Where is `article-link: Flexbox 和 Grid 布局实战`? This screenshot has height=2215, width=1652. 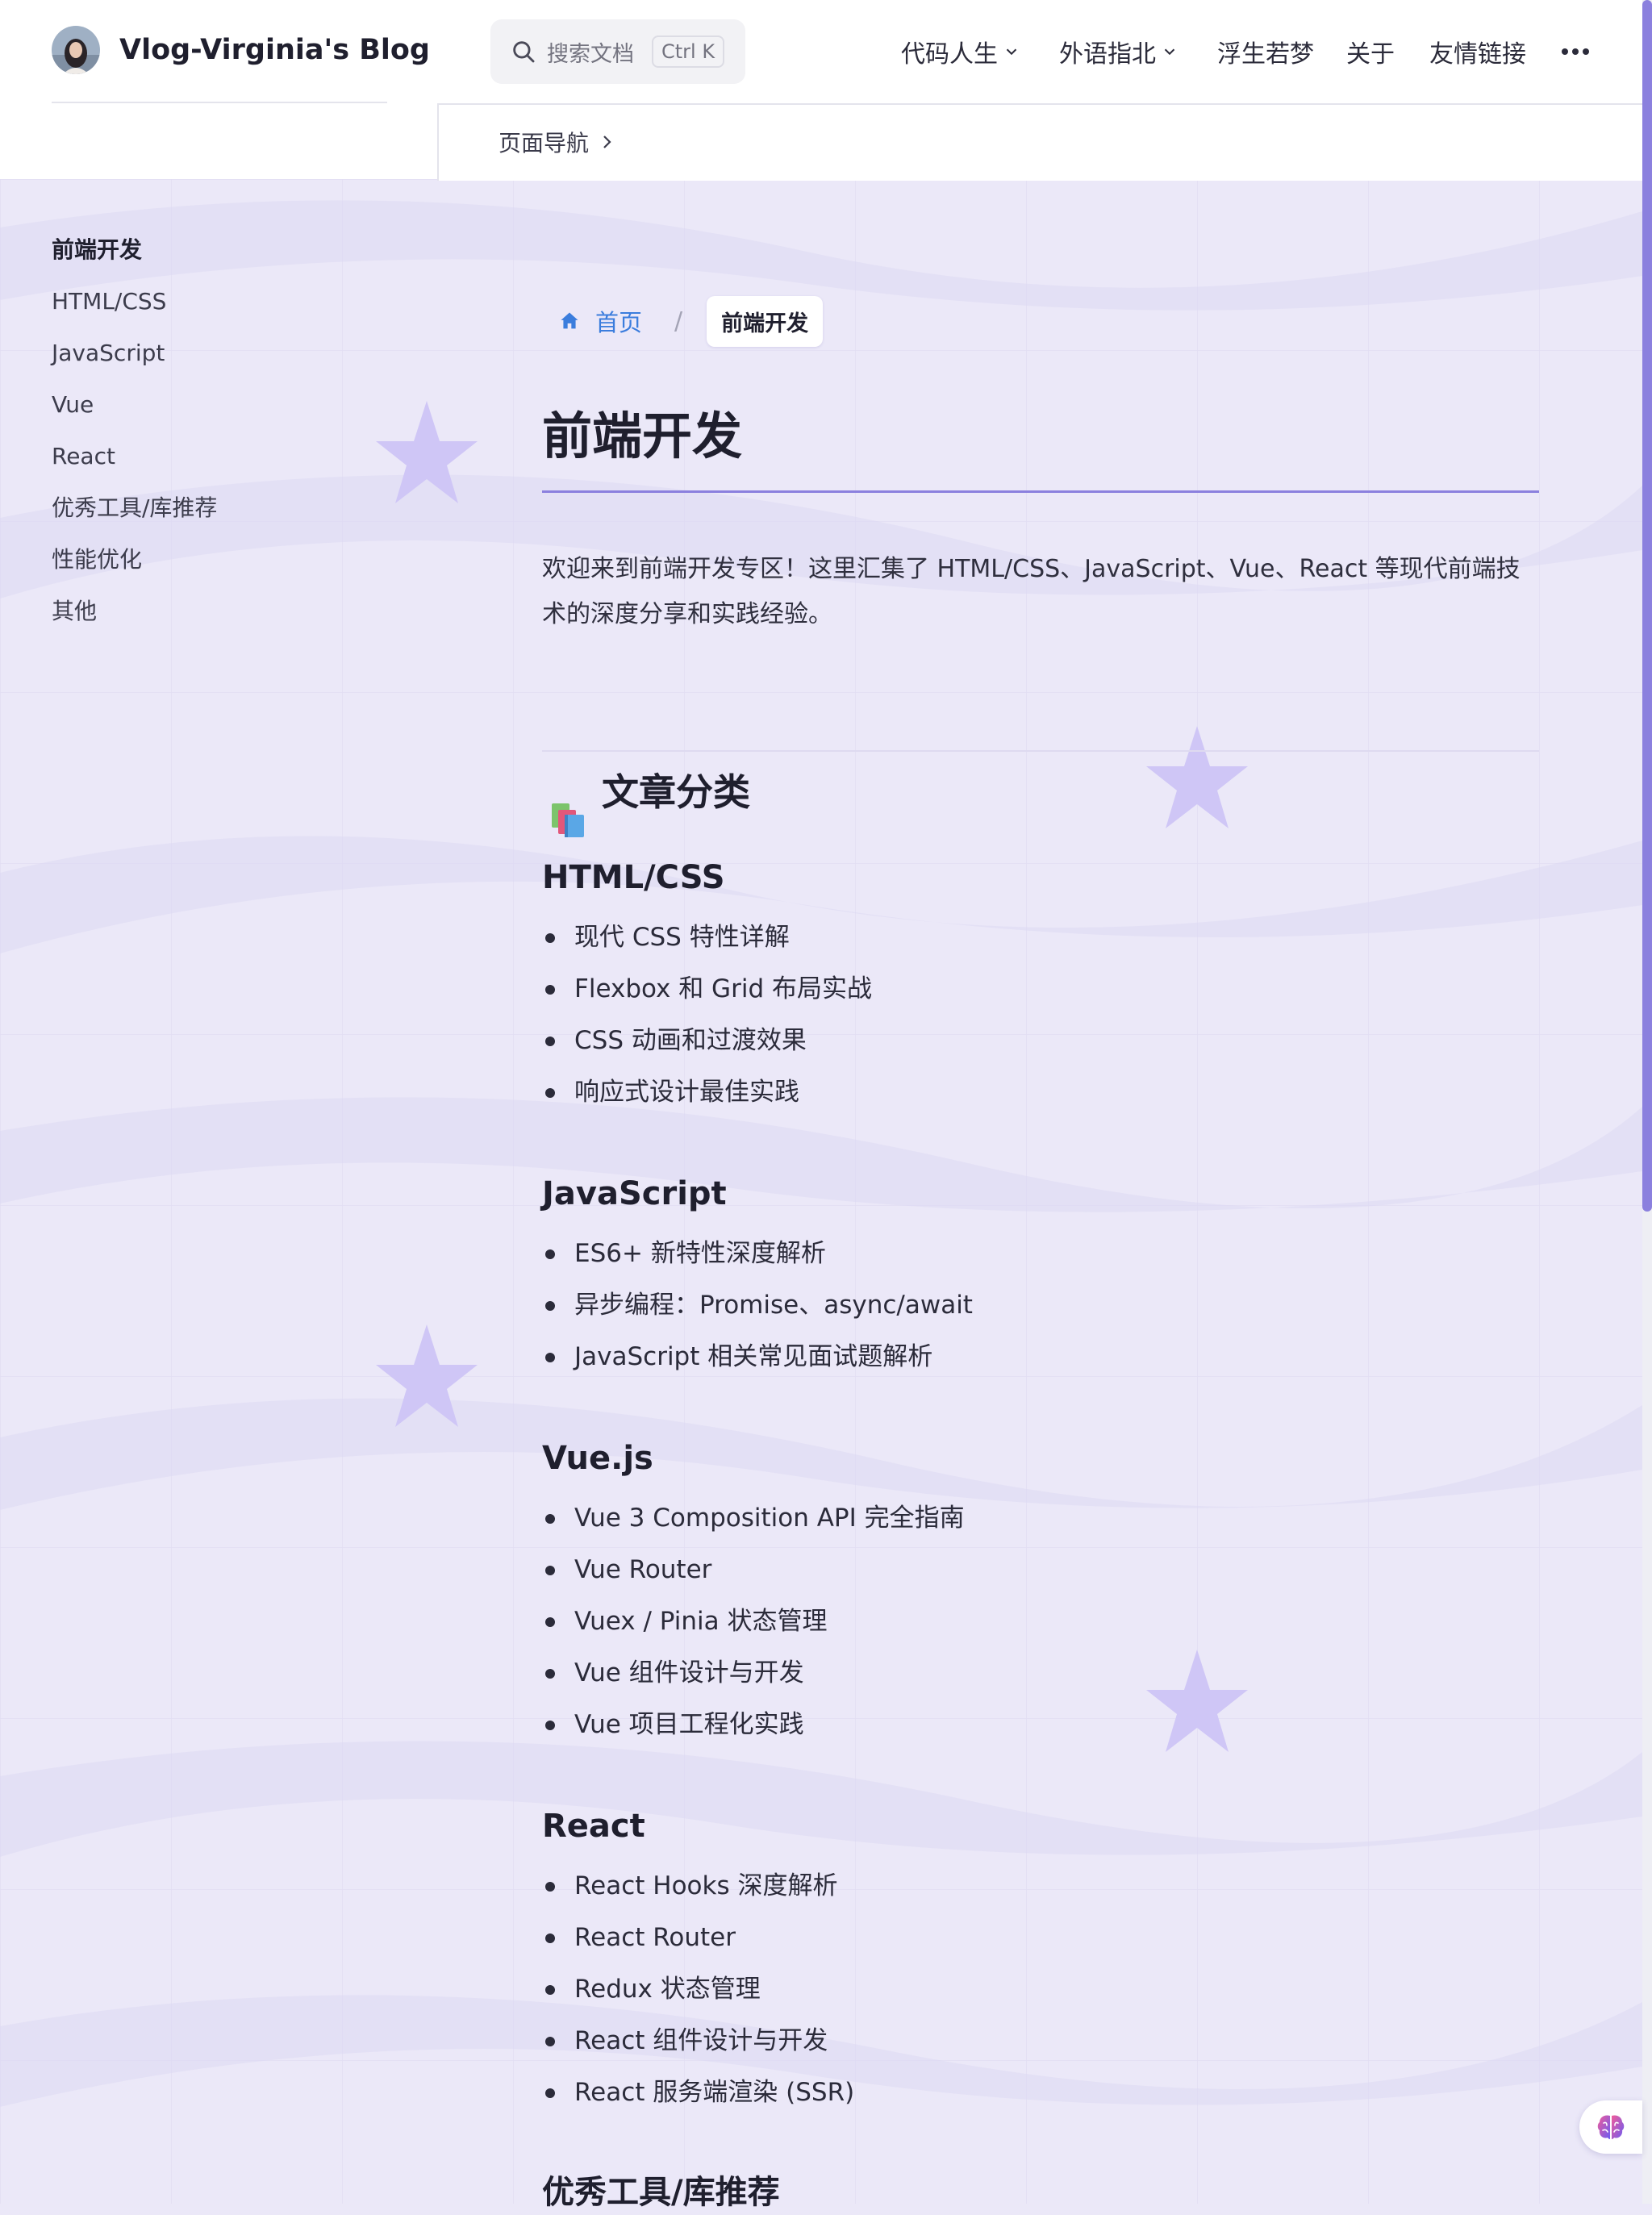 article-link: Flexbox 和 Grid 布局实战 is located at coordinates (707, 989).